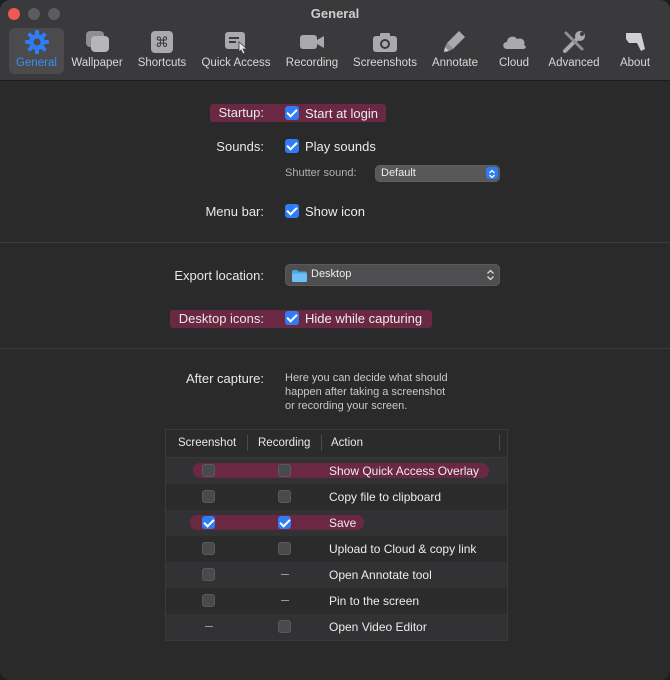 This screenshot has height=680, width=670. I want to click on action-label: Pin to the screen, so click(374, 601).